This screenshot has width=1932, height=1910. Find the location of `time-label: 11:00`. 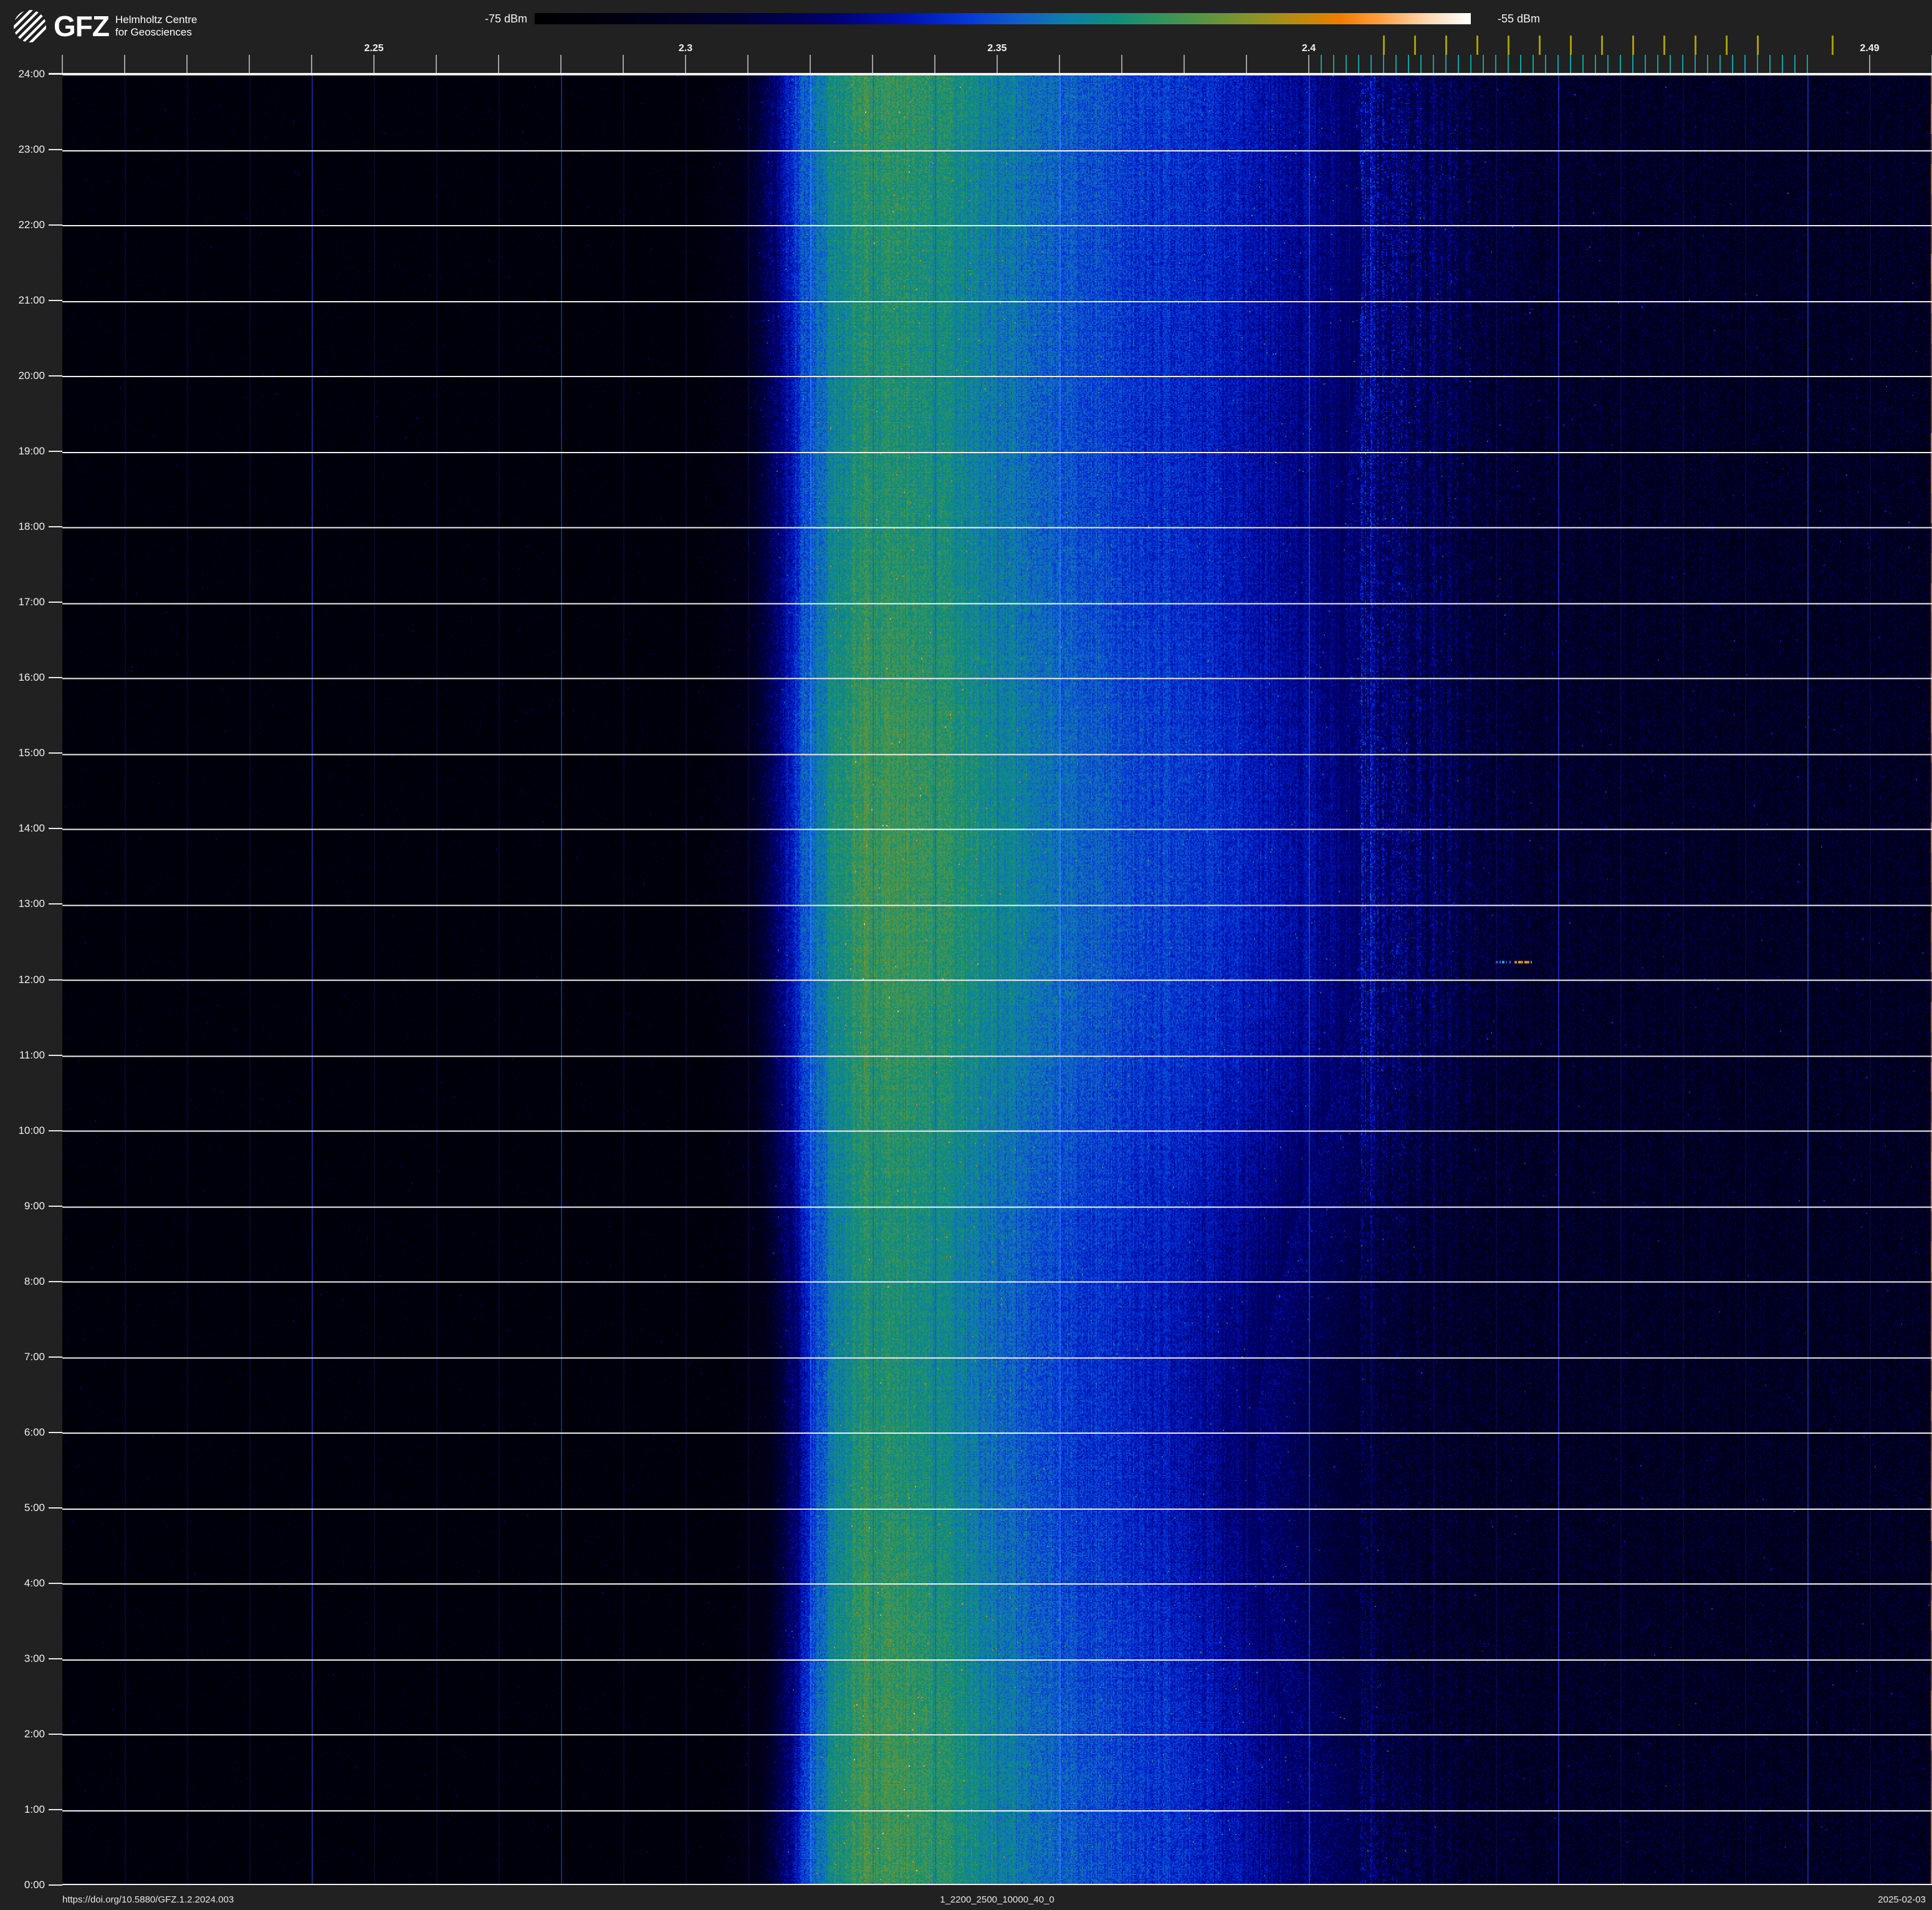

time-label: 11:00 is located at coordinates (32, 1055).